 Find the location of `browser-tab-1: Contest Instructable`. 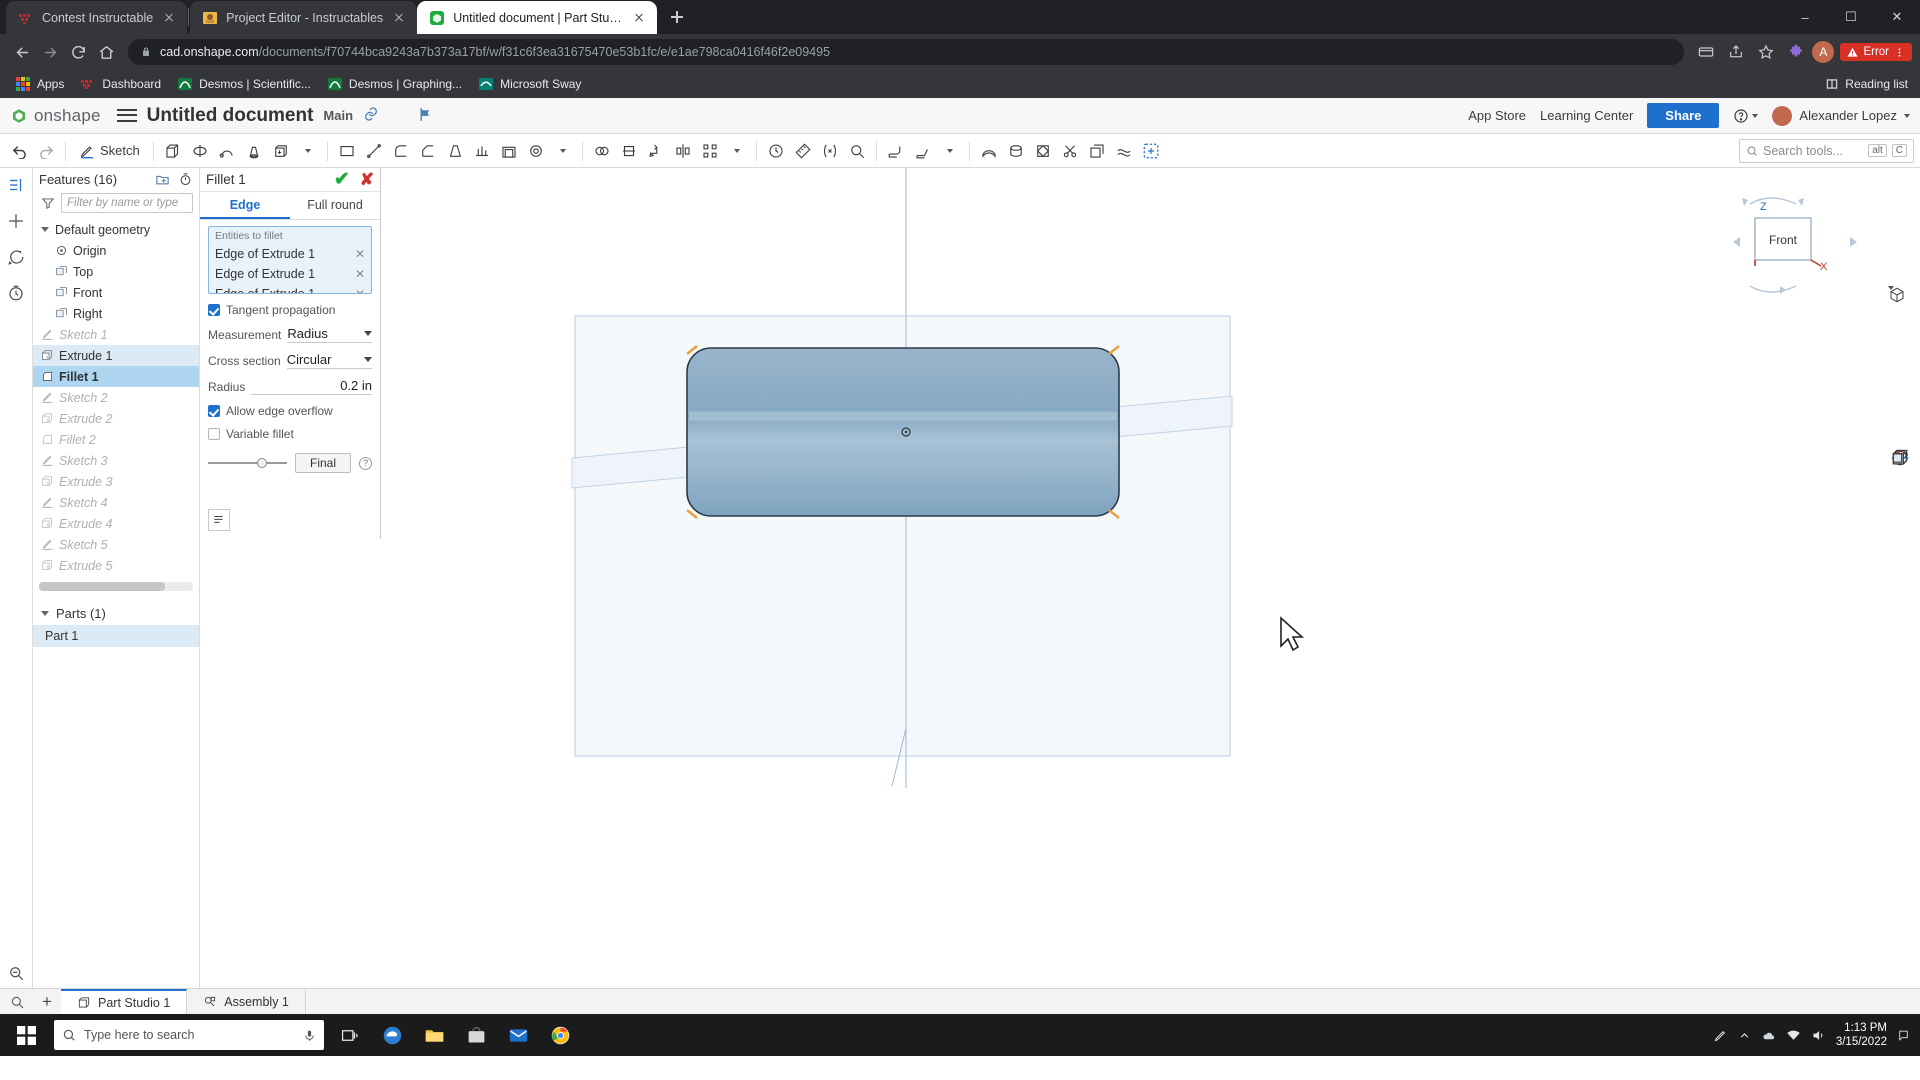

browser-tab-1: Contest Instructable is located at coordinates (97, 17).